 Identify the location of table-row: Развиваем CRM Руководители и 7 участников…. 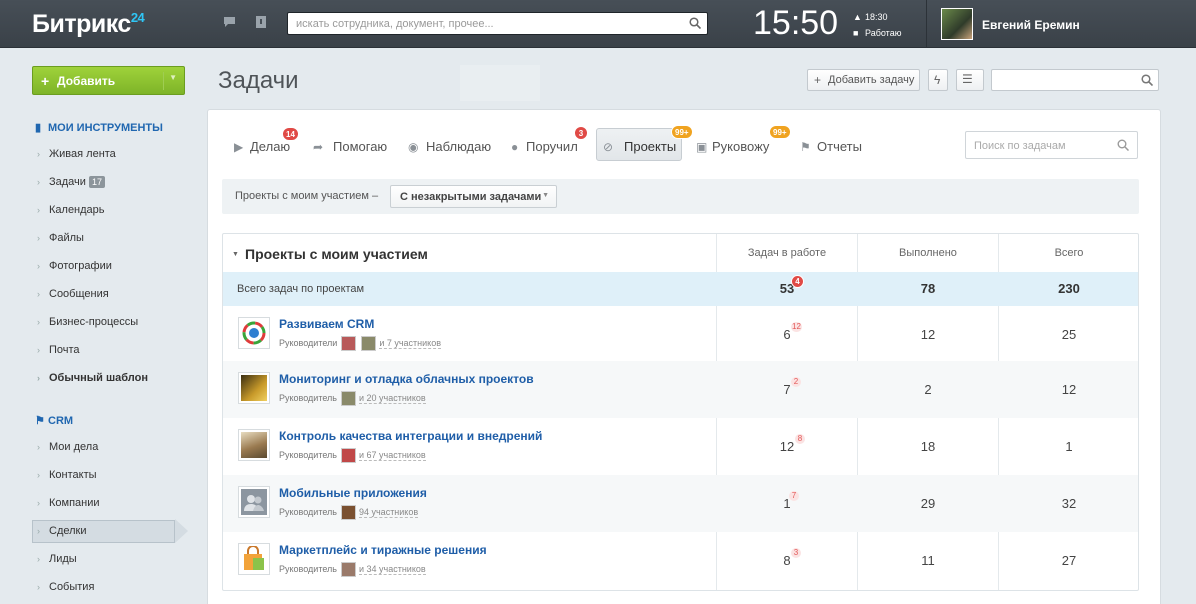
(680, 334).